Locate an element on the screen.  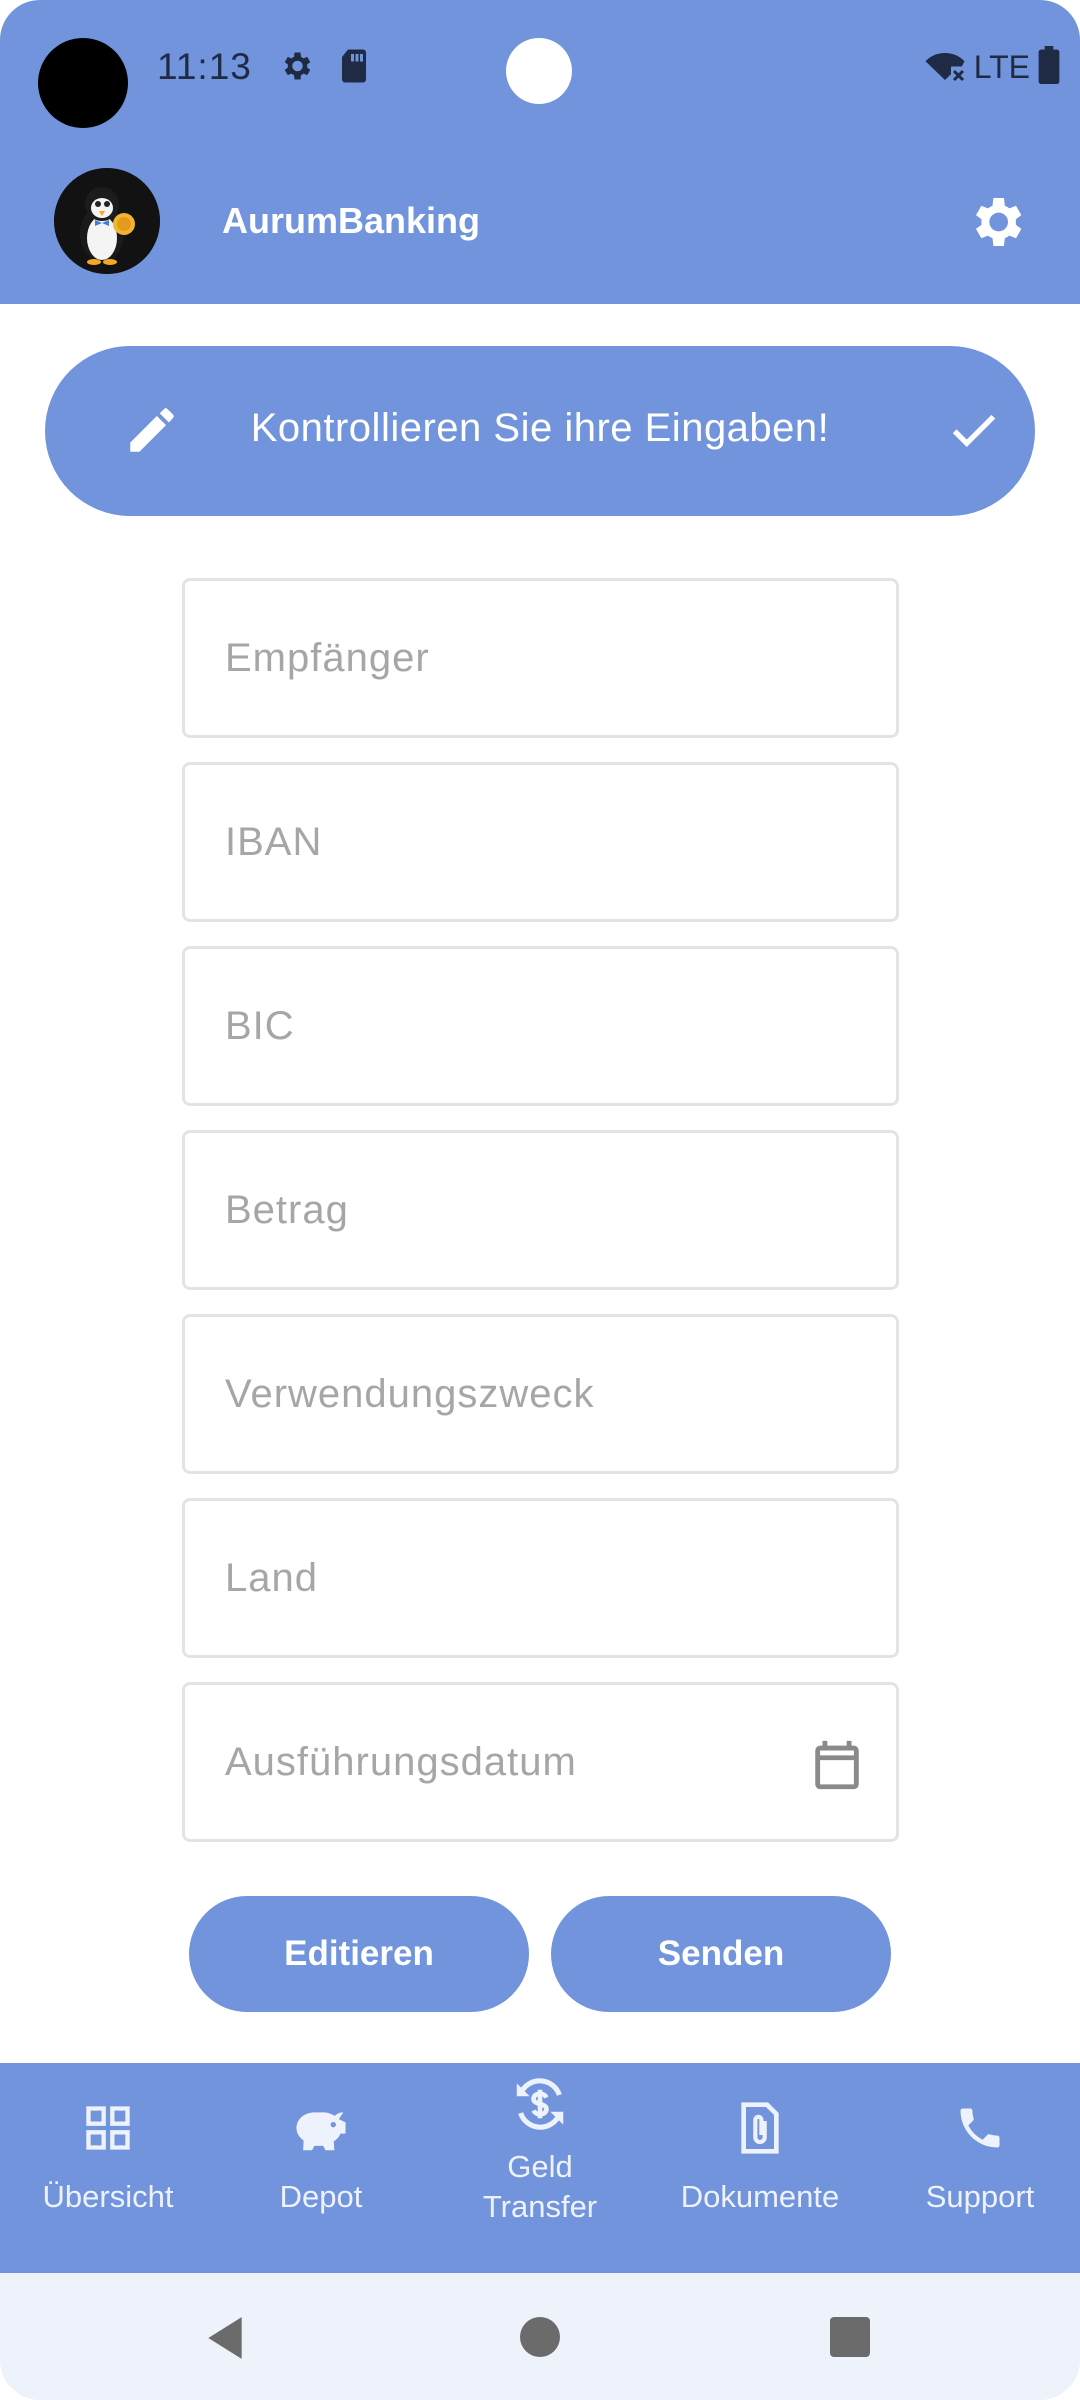
validation-banner: Kontrollieren Sie ihre Eingaben! is located at coordinates (540, 431).